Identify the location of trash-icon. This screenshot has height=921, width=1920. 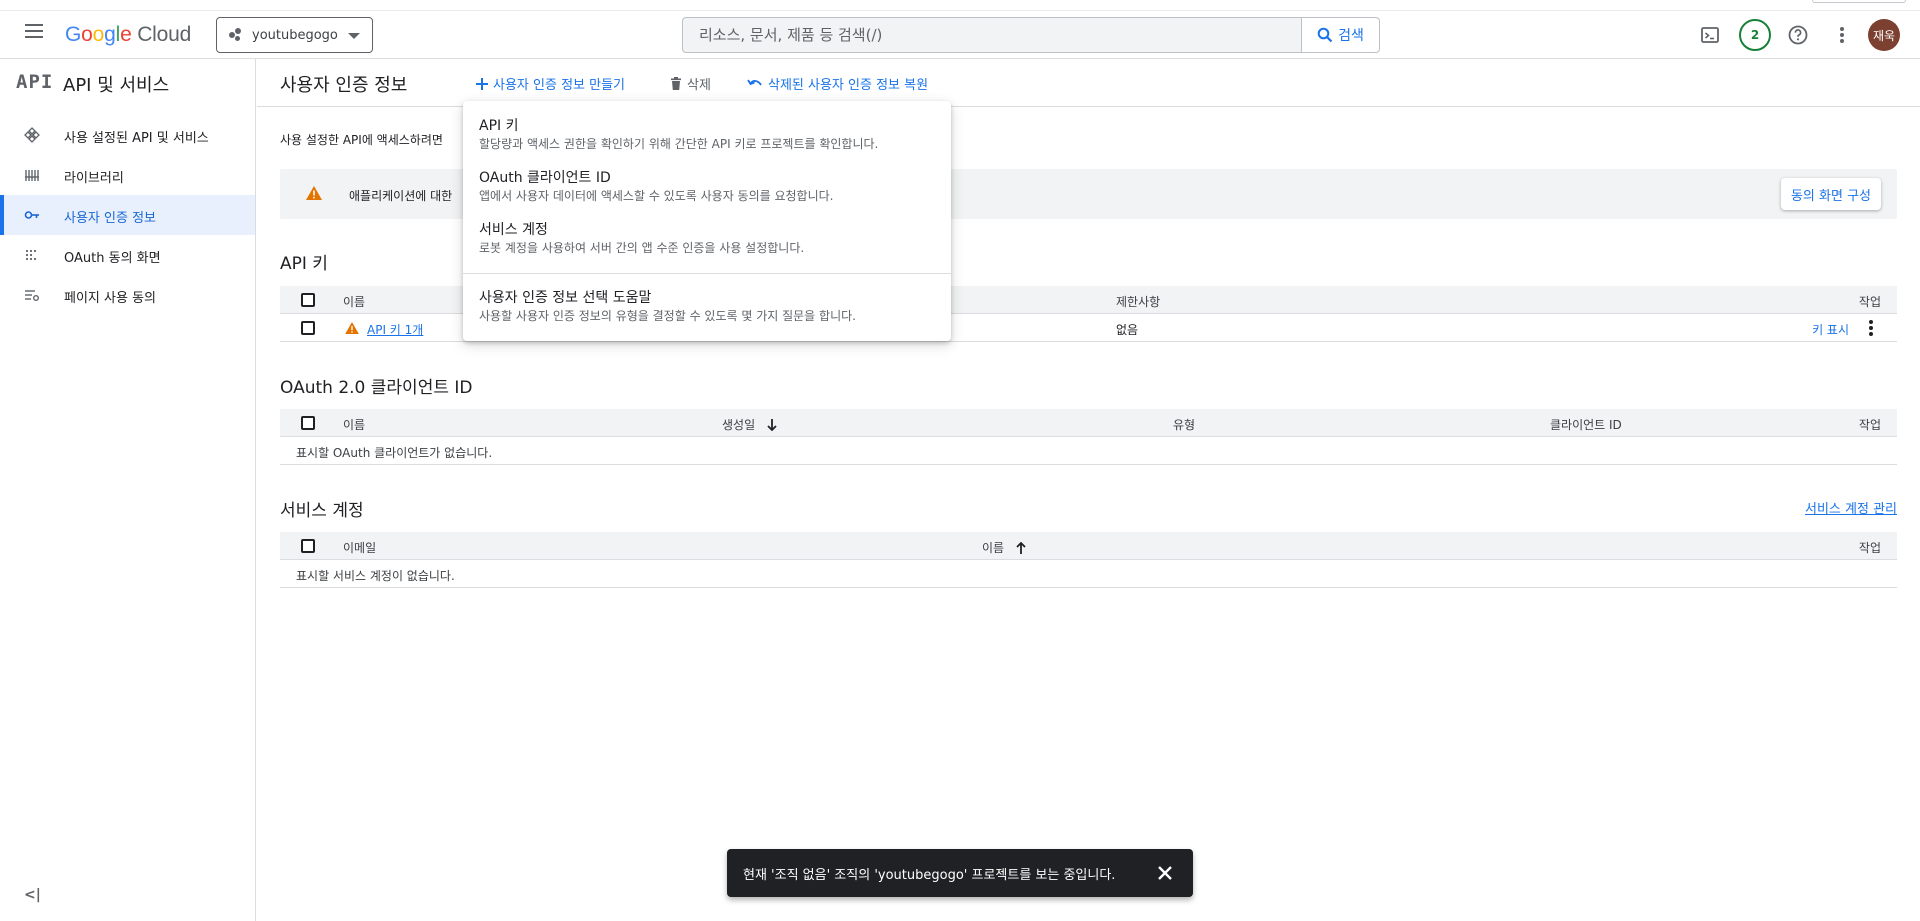
(676, 83).